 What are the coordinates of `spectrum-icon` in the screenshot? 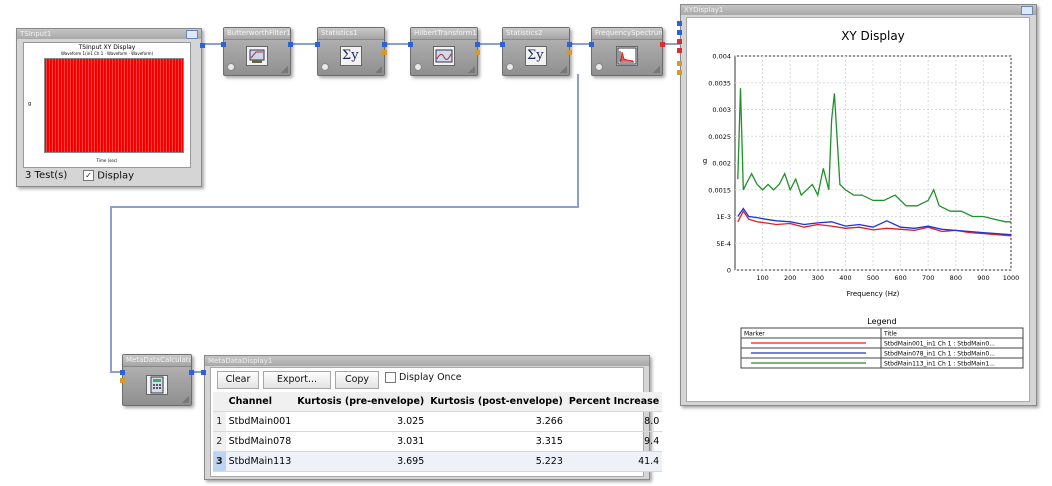 It's located at (627, 56).